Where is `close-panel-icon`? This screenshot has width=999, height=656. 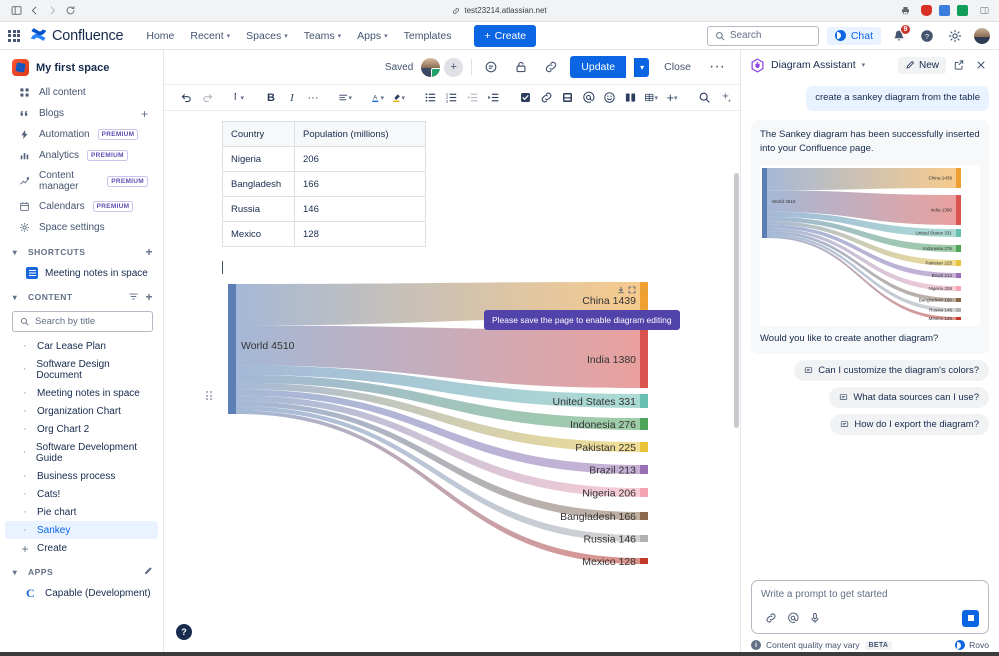 close-panel-icon is located at coordinates (980, 65).